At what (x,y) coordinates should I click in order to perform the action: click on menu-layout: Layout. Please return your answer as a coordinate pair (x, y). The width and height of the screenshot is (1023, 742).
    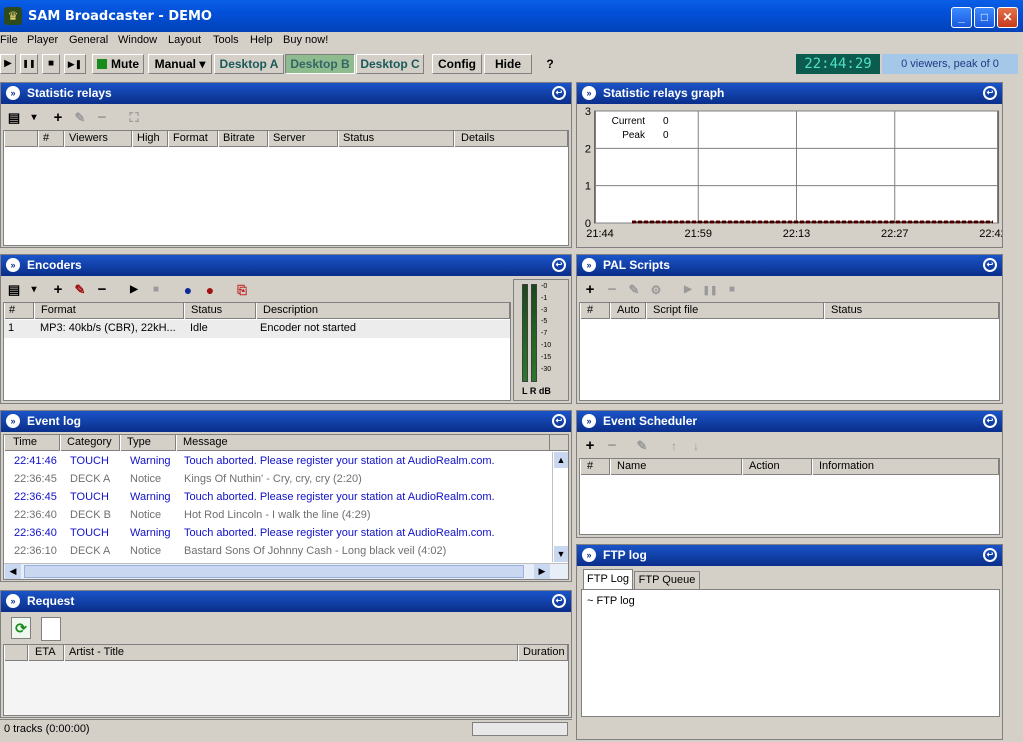
    Looking at the image, I should click on (184, 40).